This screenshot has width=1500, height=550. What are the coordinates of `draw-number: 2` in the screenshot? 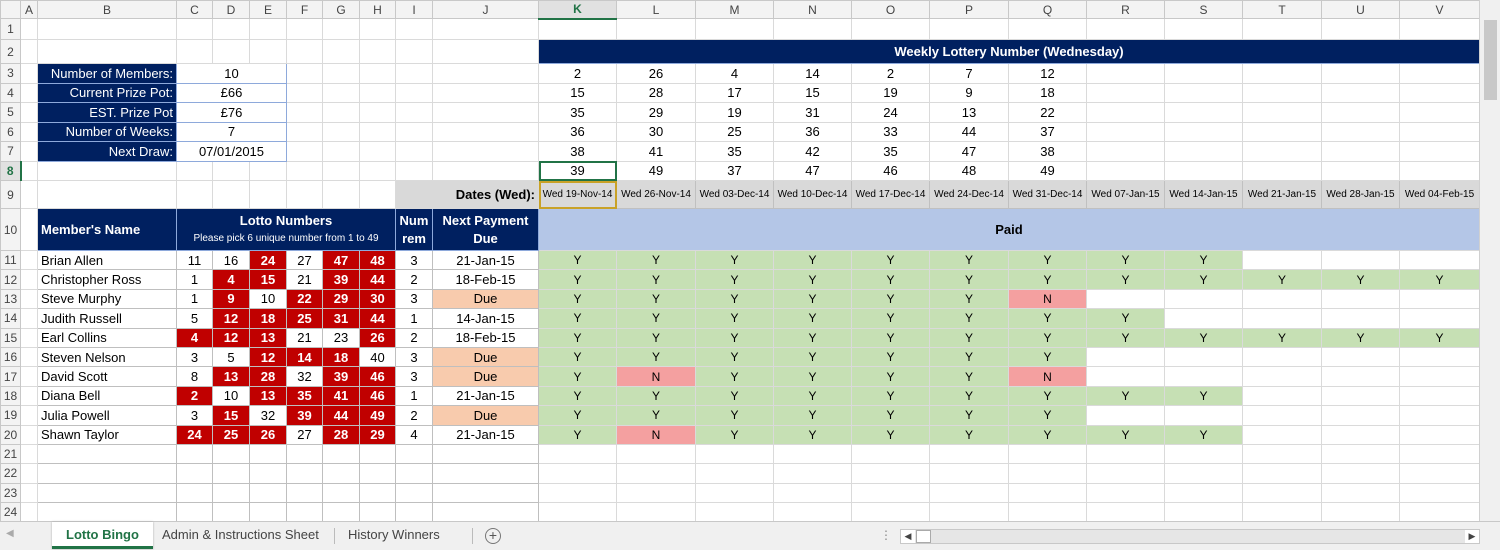 It's located at (890, 73).